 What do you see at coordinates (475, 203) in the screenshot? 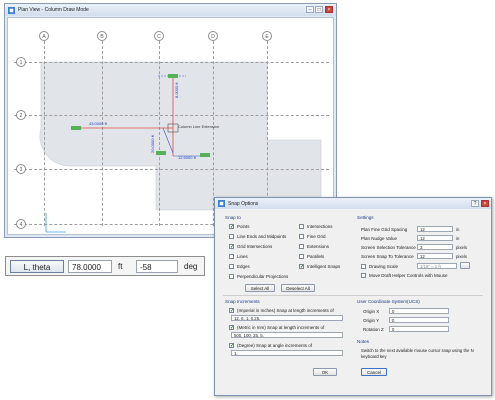
I see `help-button: ?` at bounding box center [475, 203].